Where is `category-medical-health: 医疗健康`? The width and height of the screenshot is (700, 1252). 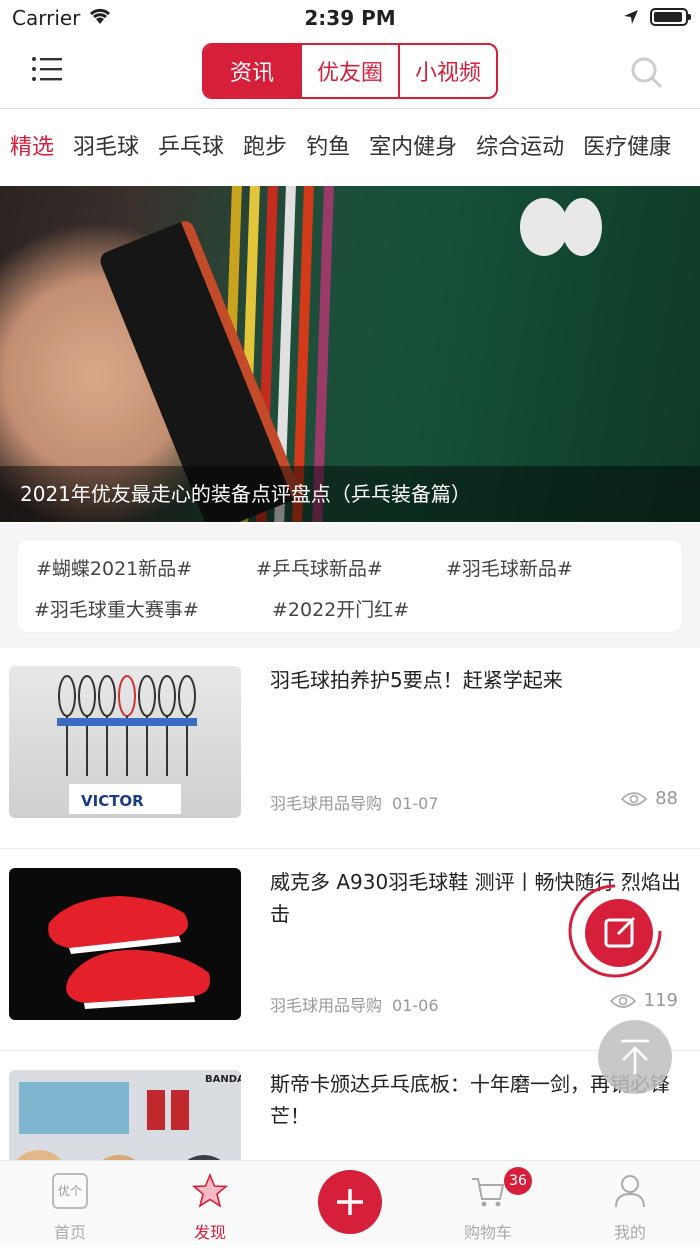
category-medical-health: 医疗健康 is located at coordinates (627, 148).